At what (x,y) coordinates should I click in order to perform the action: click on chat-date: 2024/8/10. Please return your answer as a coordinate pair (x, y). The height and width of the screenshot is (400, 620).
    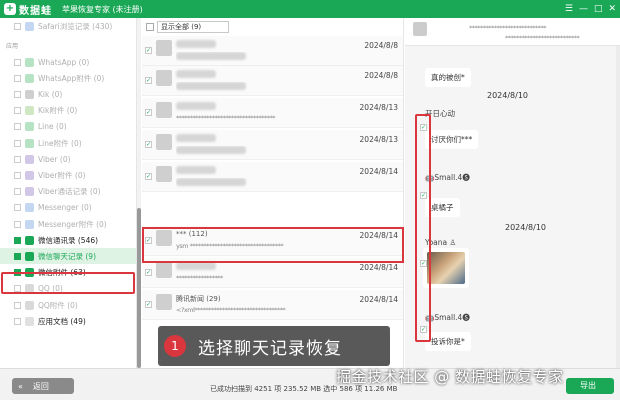
    Looking at the image, I should click on (526, 227).